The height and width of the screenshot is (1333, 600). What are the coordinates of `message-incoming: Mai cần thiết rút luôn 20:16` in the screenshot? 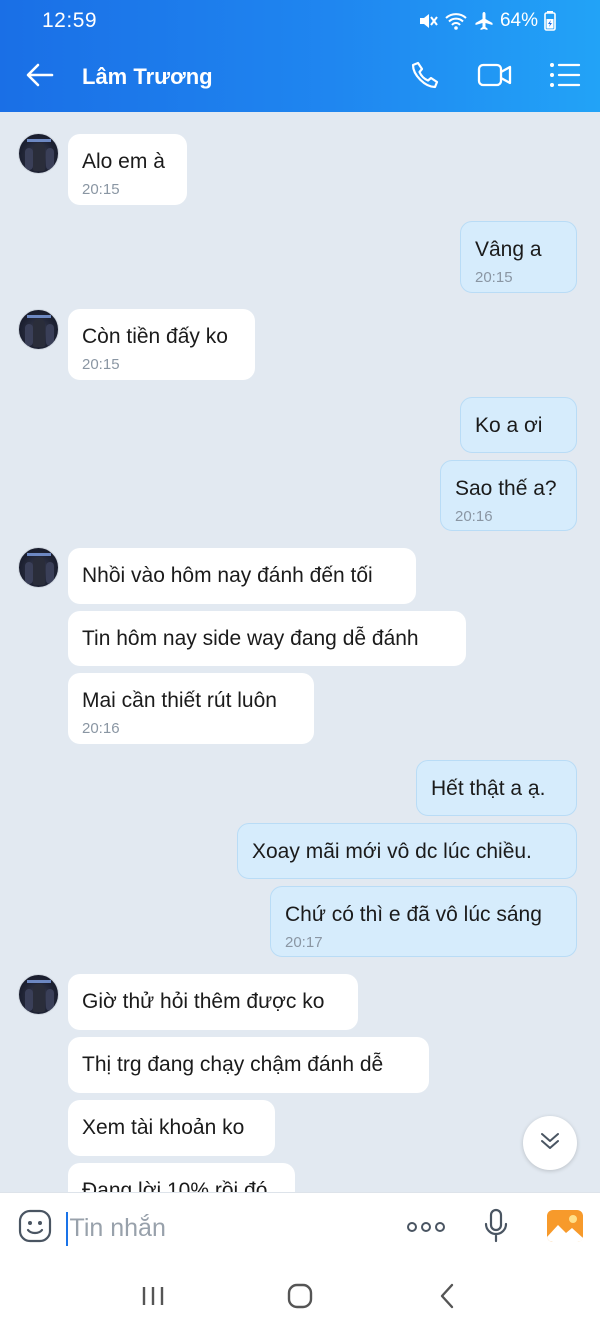 It's located at (191, 708).